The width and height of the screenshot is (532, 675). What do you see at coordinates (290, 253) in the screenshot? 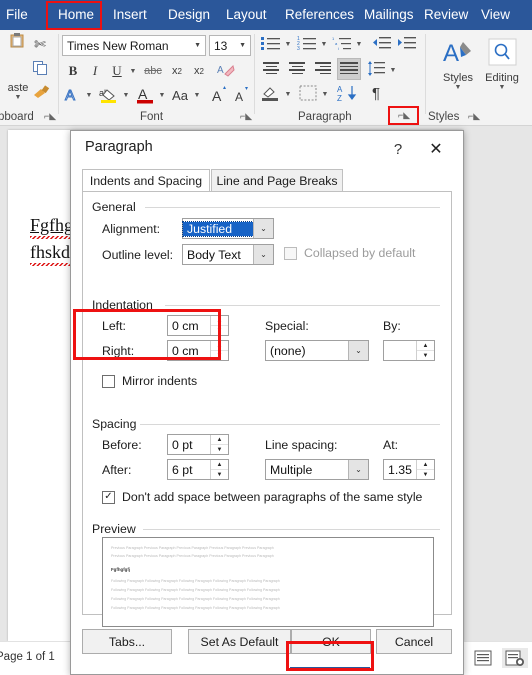
I see `collapsed-checkbox-box` at bounding box center [290, 253].